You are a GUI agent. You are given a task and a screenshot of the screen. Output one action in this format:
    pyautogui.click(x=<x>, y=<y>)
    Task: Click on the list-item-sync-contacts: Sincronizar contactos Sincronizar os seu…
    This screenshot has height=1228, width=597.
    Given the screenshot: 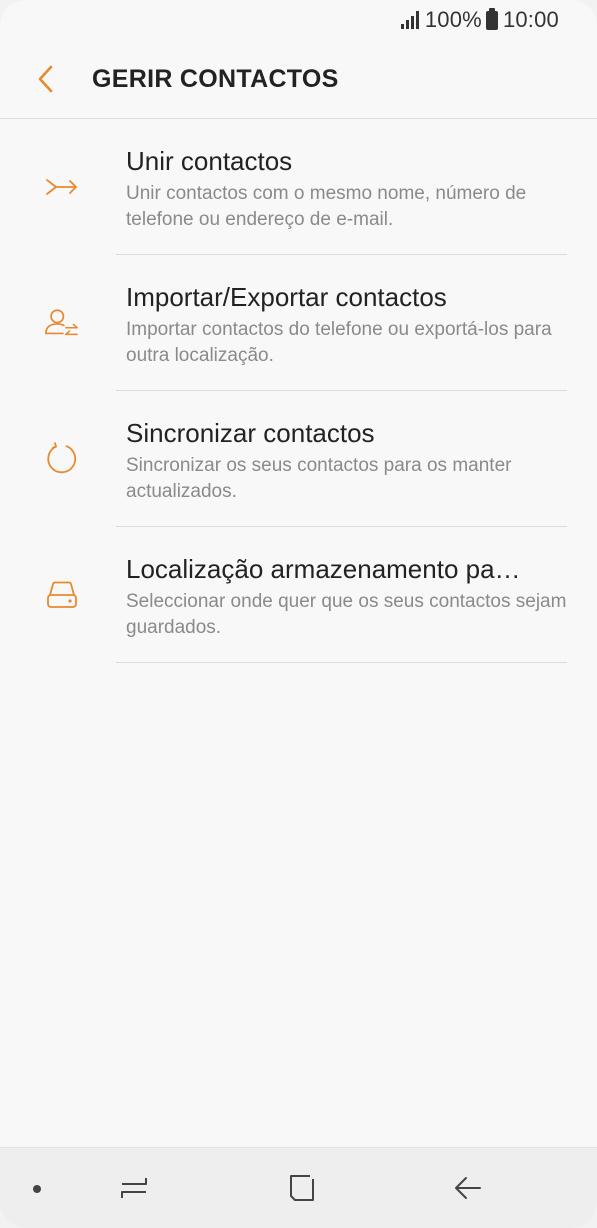 What is the action you would take?
    pyautogui.click(x=298, y=459)
    